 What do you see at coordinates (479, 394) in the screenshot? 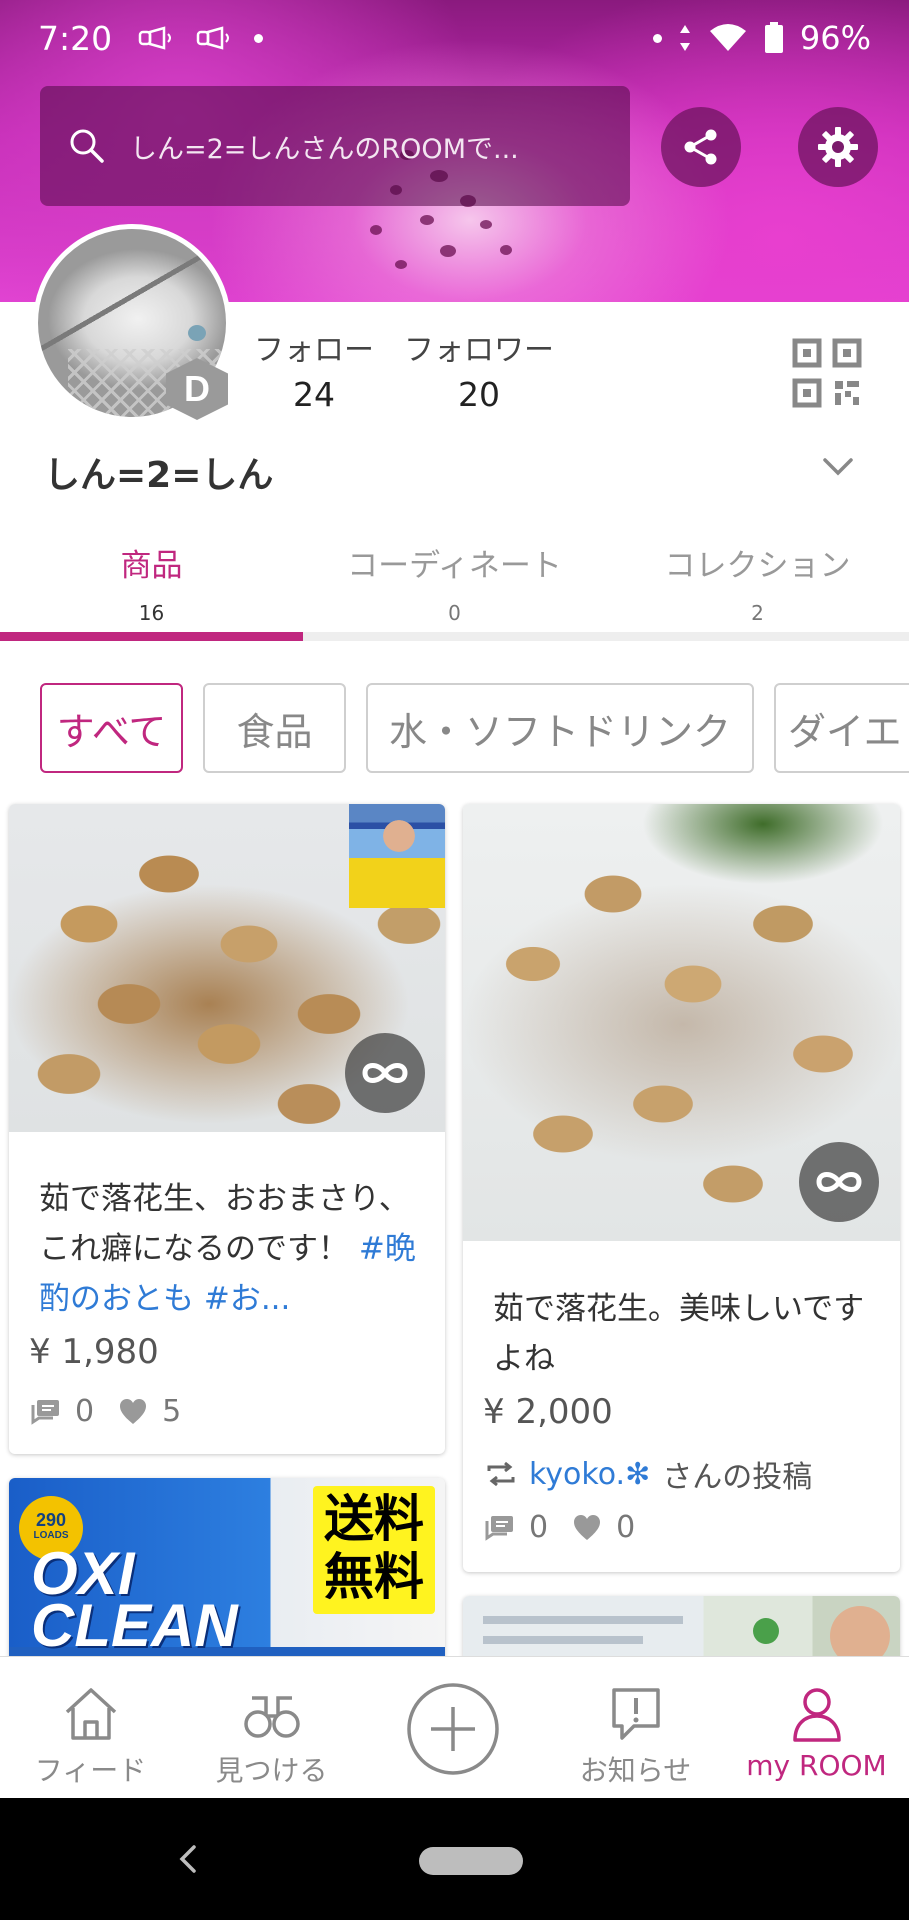
I see `follower-count: 20` at bounding box center [479, 394].